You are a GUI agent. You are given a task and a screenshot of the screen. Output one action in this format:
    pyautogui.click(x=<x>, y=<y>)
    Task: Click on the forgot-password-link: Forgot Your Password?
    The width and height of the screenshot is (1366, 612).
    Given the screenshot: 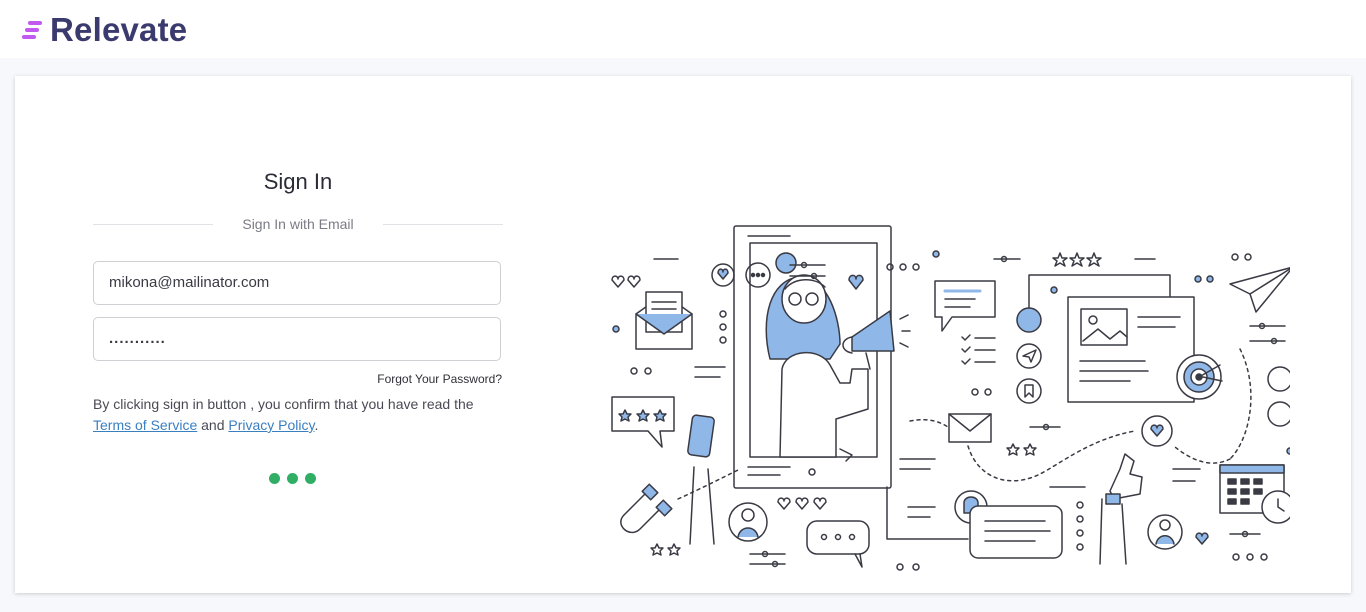 What is the action you would take?
    pyautogui.click(x=297, y=379)
    